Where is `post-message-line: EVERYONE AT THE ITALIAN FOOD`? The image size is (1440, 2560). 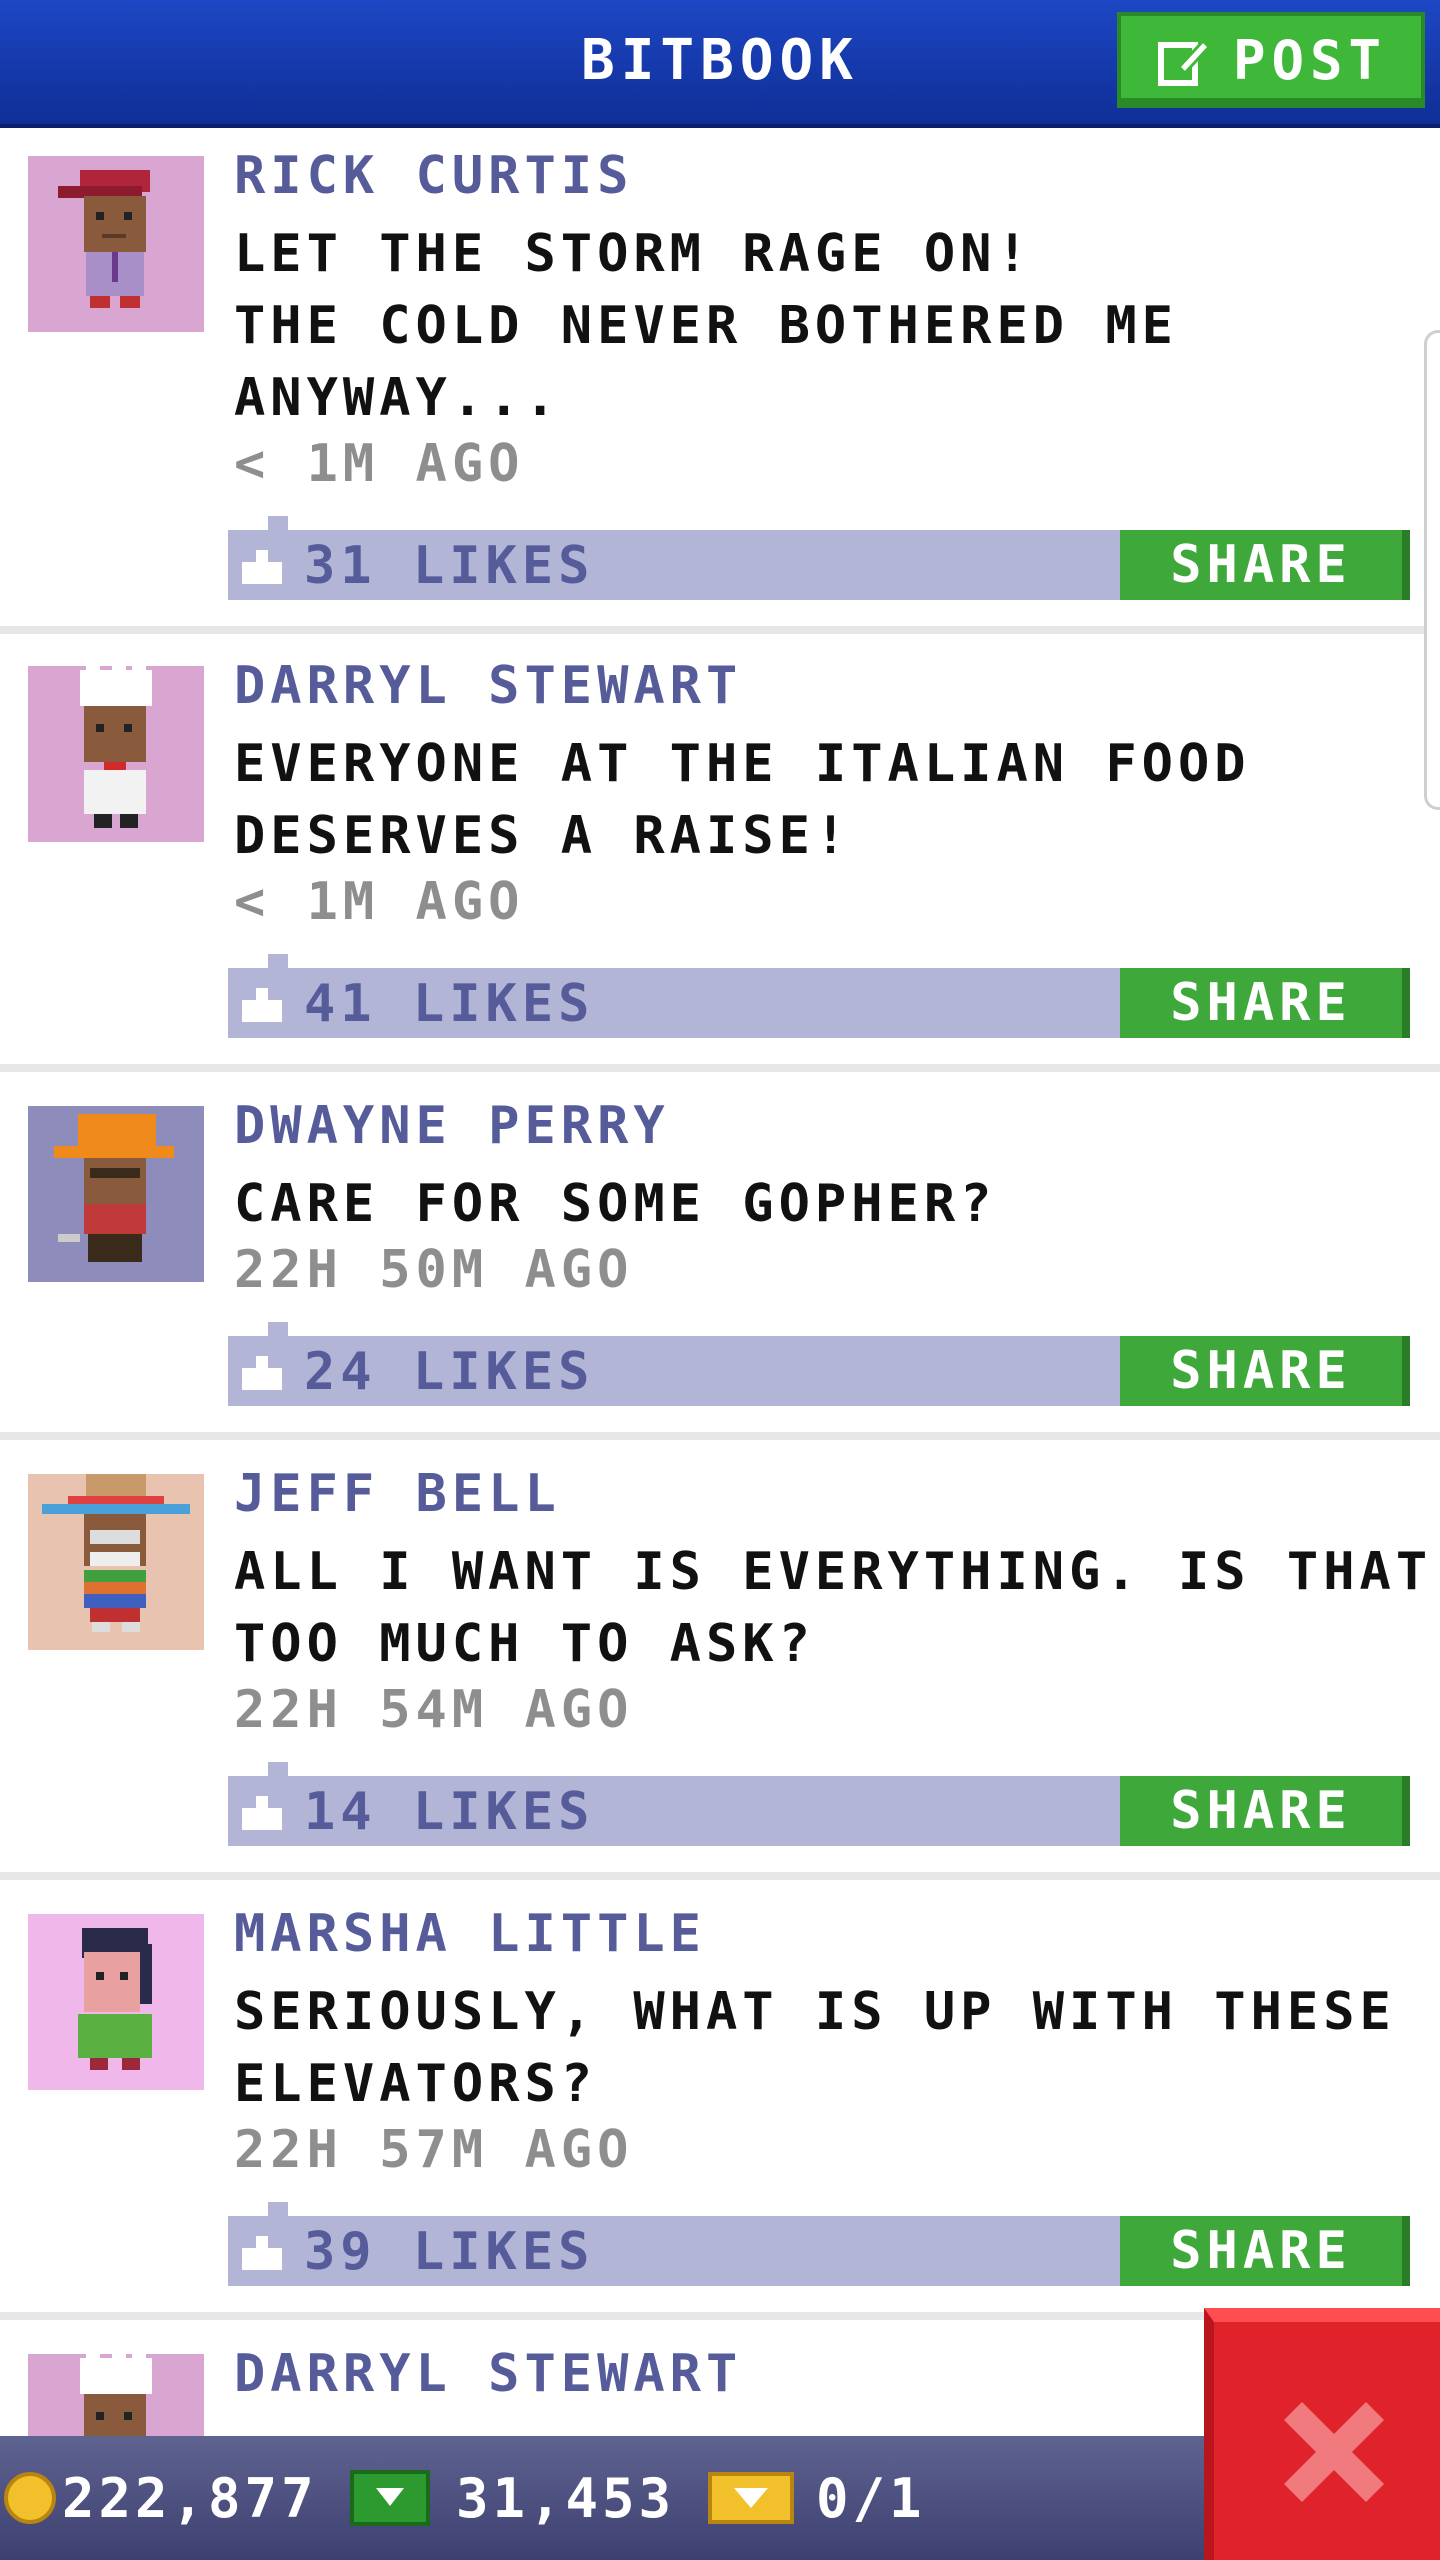
post-message-line: EVERYONE AT THE ITALIAN FOOD is located at coordinates (742, 764).